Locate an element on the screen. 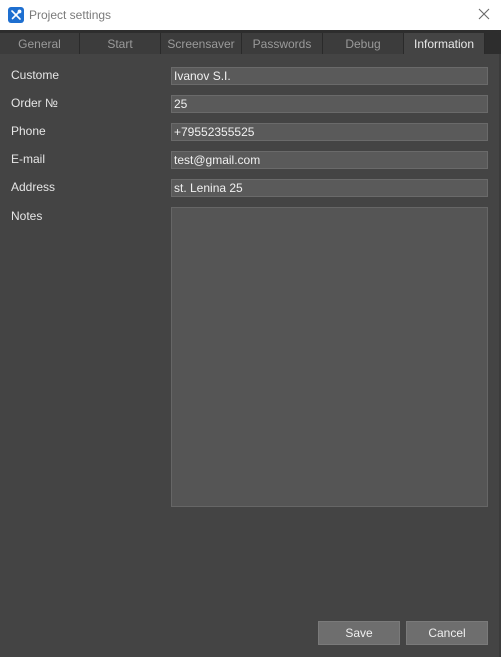  notes-label: Notes is located at coordinates (27, 216).